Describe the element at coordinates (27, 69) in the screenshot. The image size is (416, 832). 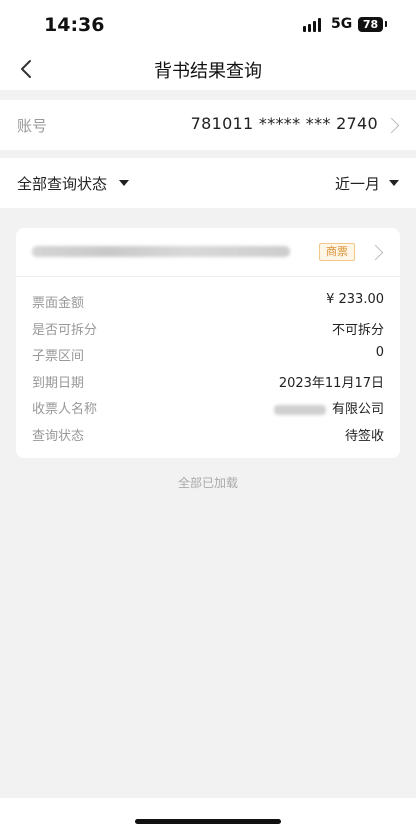
I see `back-arrow-icon` at that location.